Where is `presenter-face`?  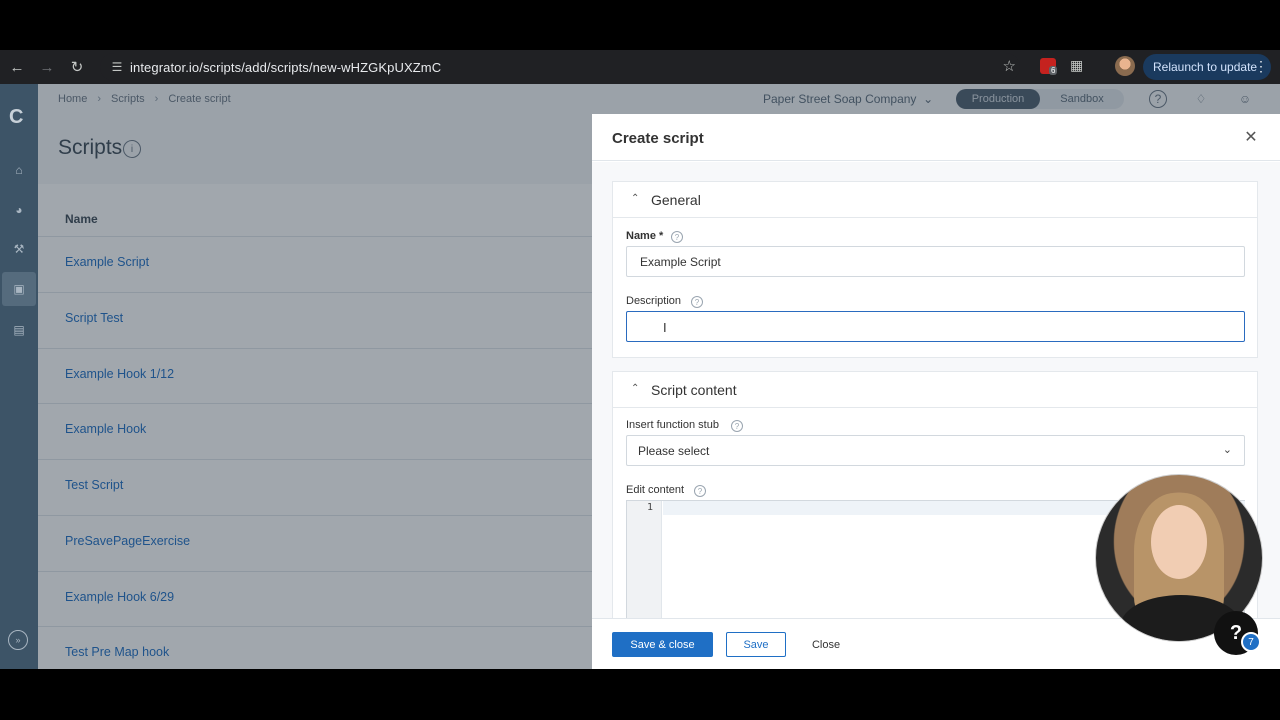 presenter-face is located at coordinates (1179, 542).